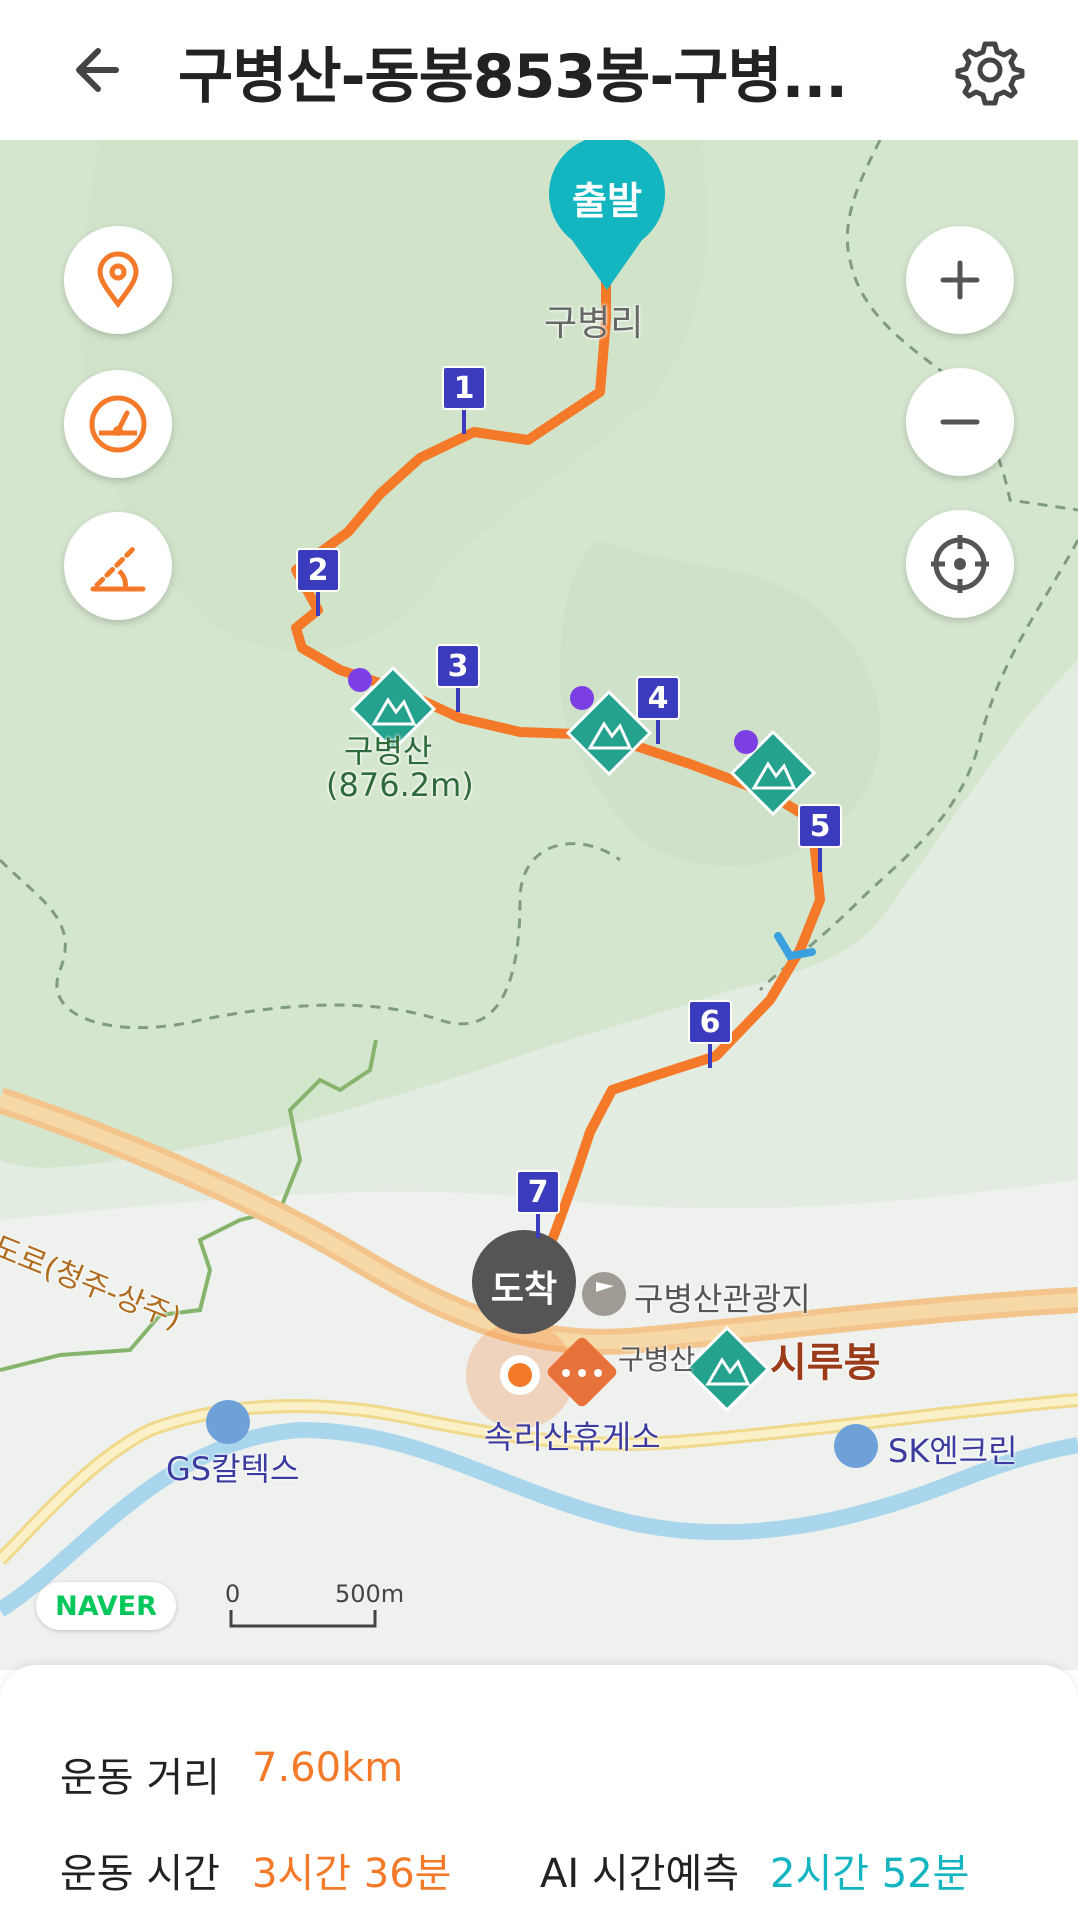  What do you see at coordinates (710, 1056) in the screenshot?
I see `waypoint-6-pin` at bounding box center [710, 1056].